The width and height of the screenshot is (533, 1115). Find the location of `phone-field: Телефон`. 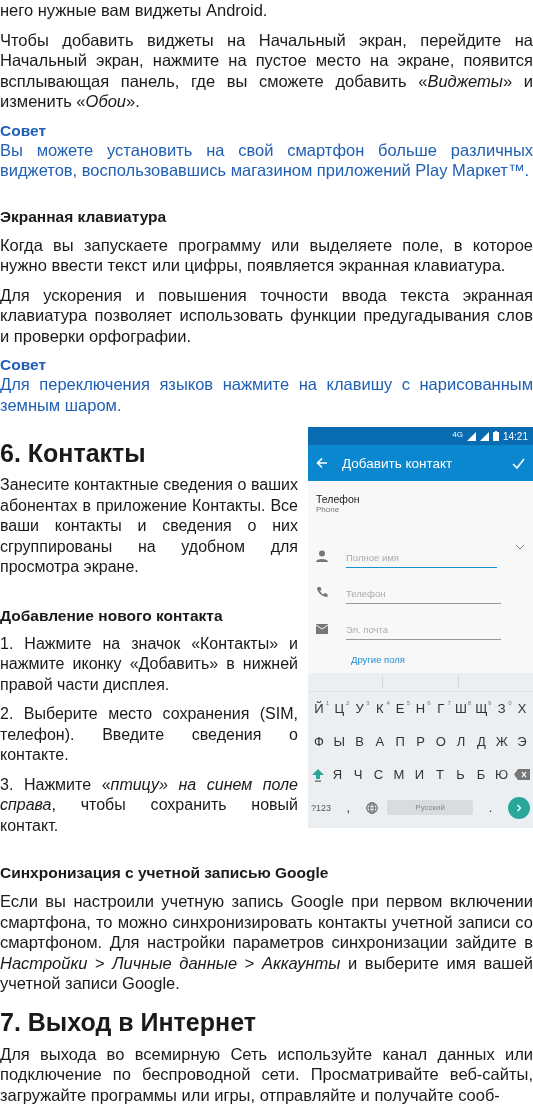

phone-field: Телефон is located at coordinates (423, 596).